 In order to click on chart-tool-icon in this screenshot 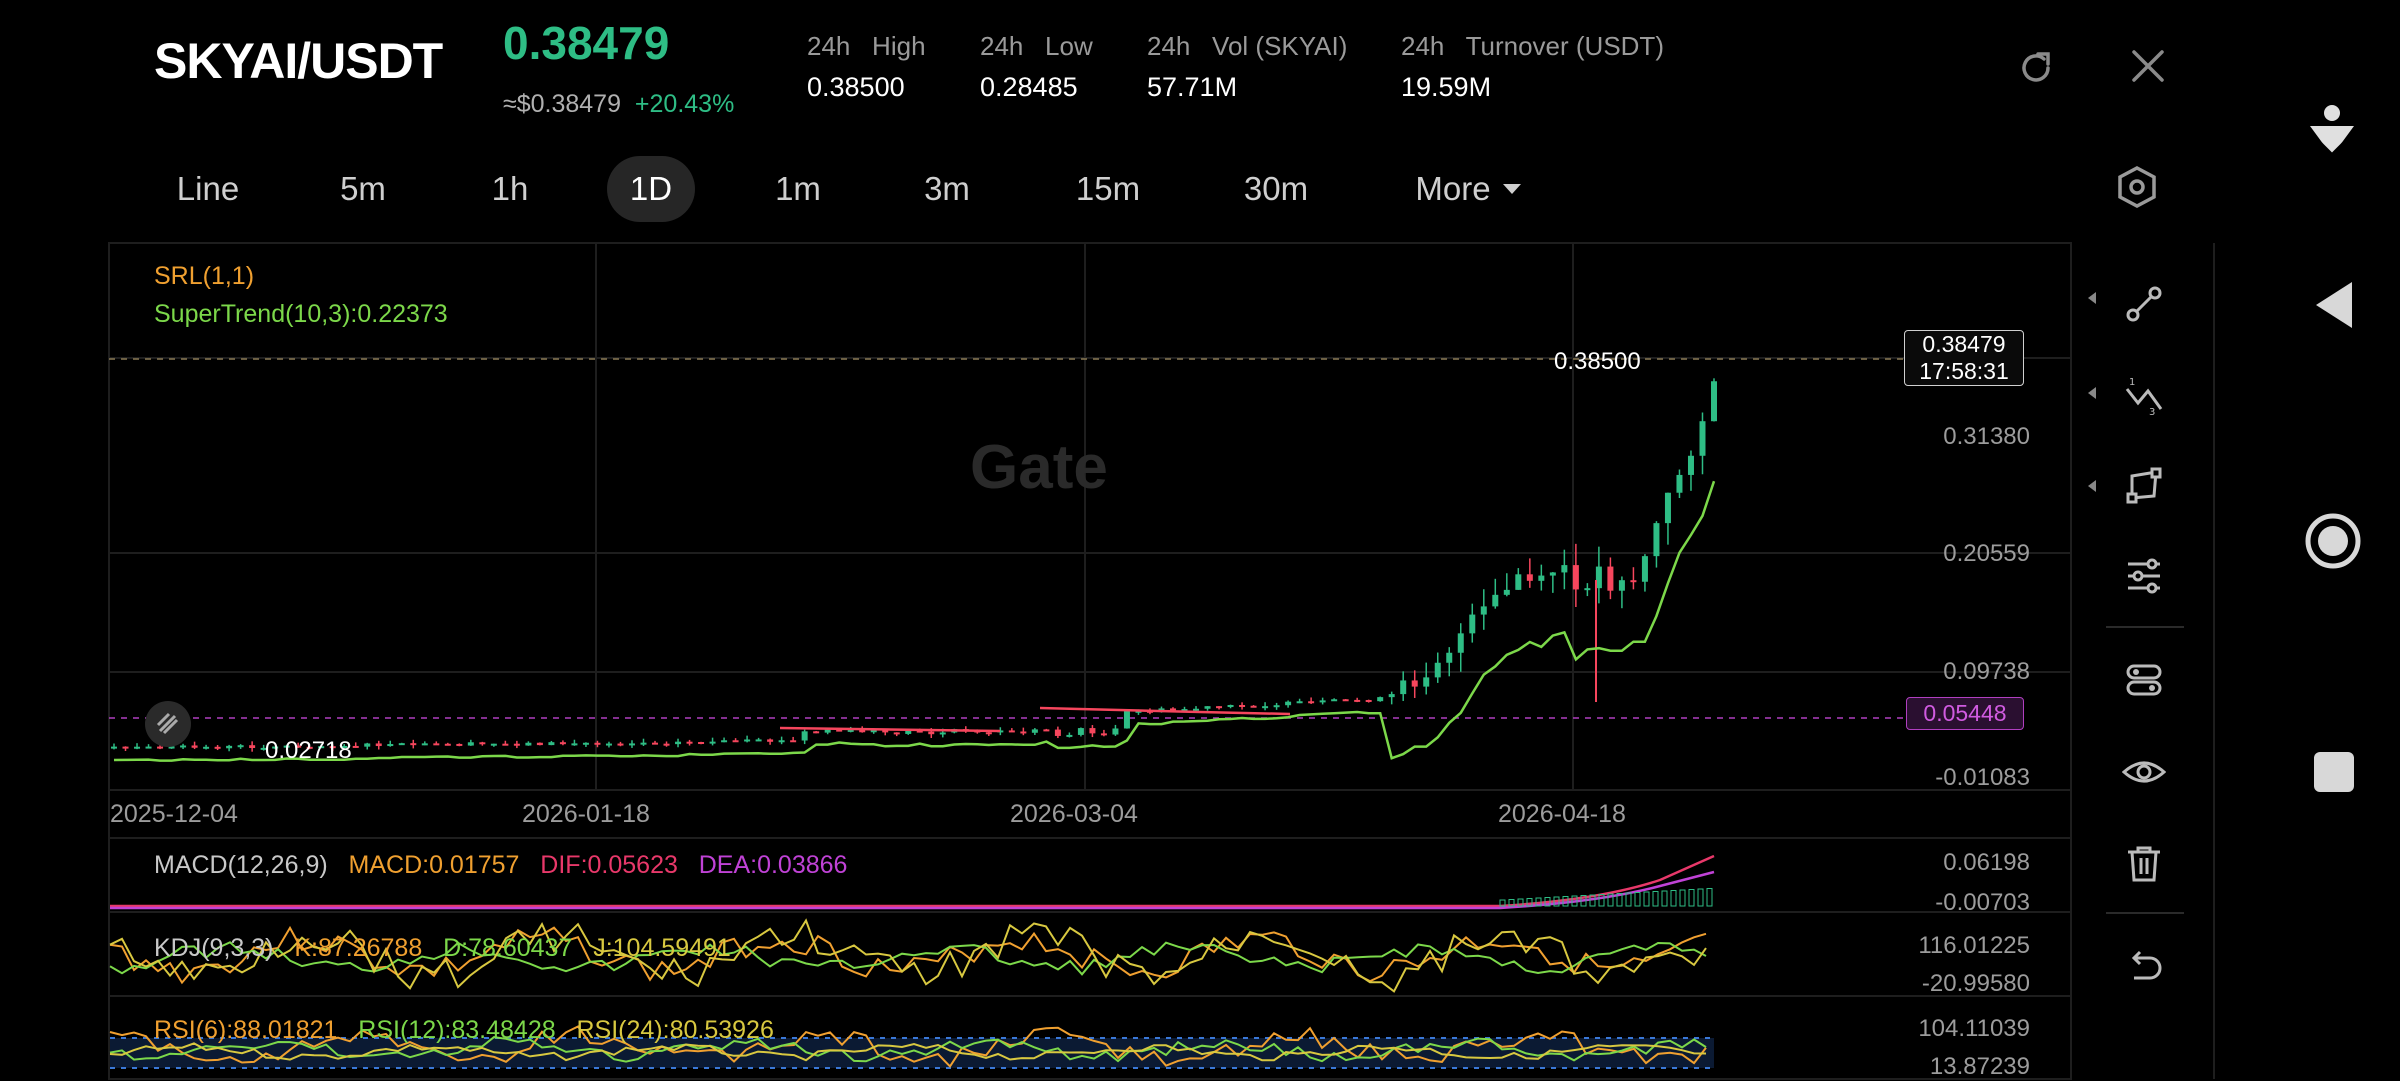, I will do `click(168, 724)`.